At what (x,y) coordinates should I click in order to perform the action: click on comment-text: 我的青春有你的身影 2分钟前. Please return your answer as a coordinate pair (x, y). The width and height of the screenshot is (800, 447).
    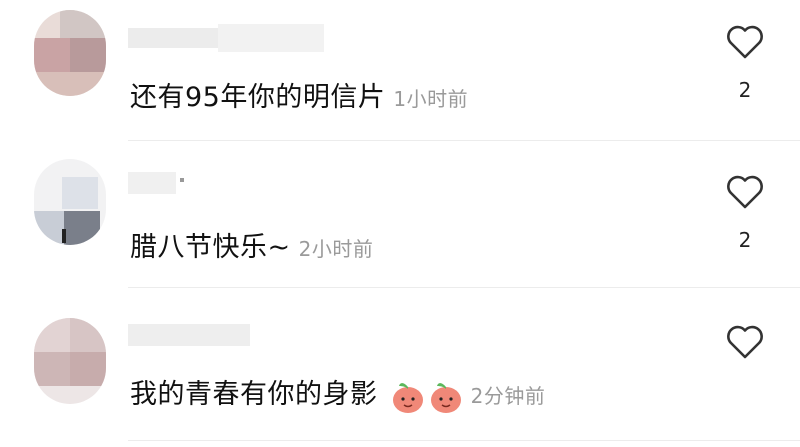
    Looking at the image, I should click on (337, 393).